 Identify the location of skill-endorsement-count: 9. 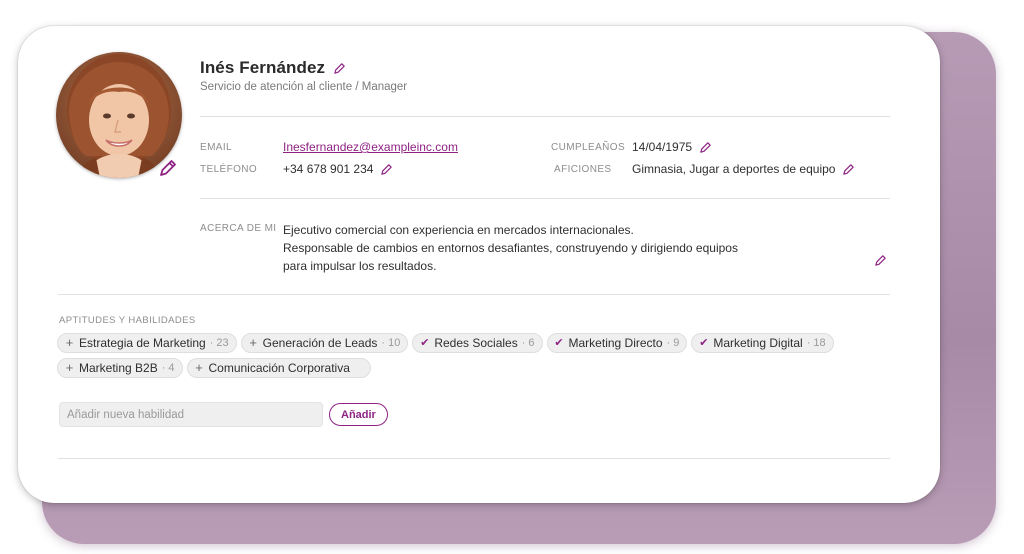
(673, 343).